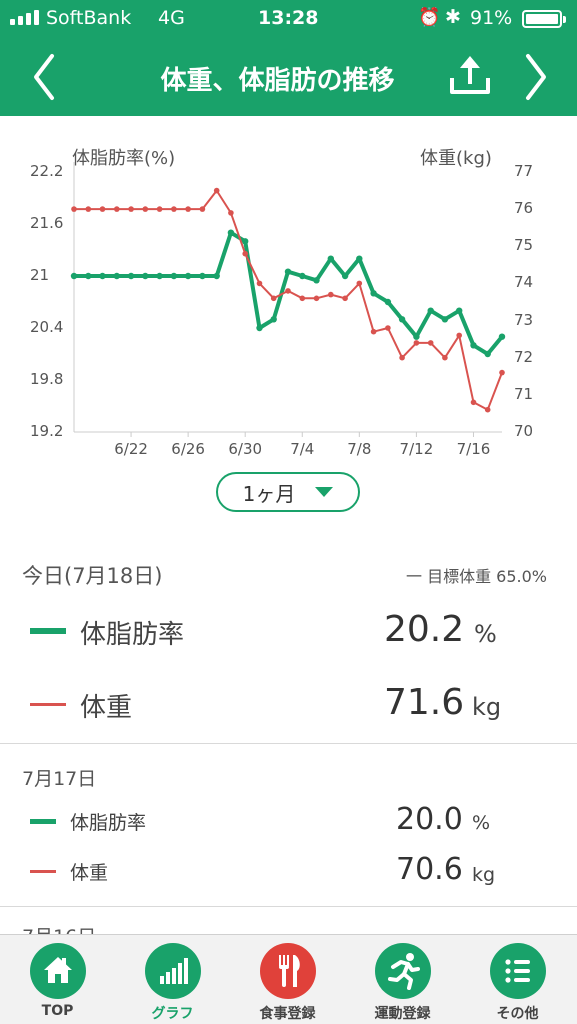  I want to click on left-tick-label: 20.4, so click(47, 327).